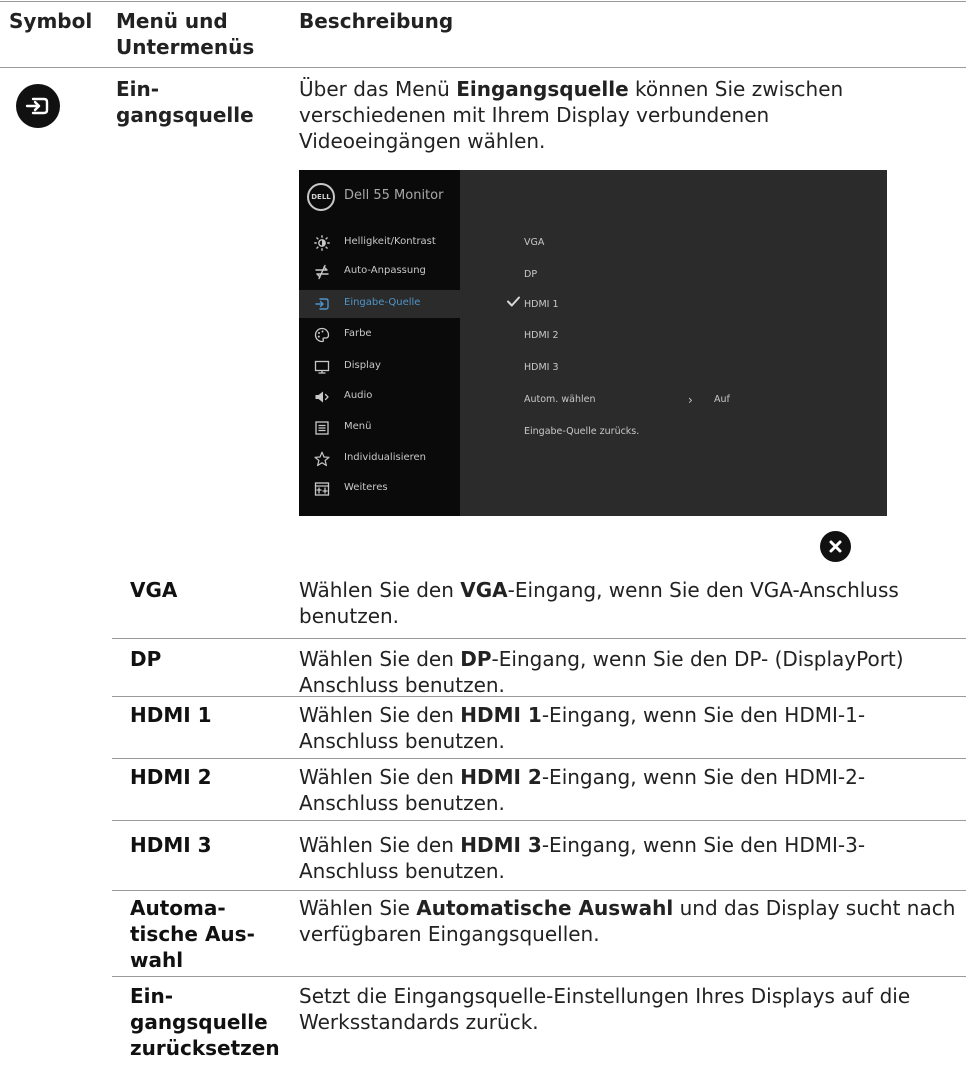 This screenshot has height=1073, width=966. I want to click on close-icon, so click(835, 546).